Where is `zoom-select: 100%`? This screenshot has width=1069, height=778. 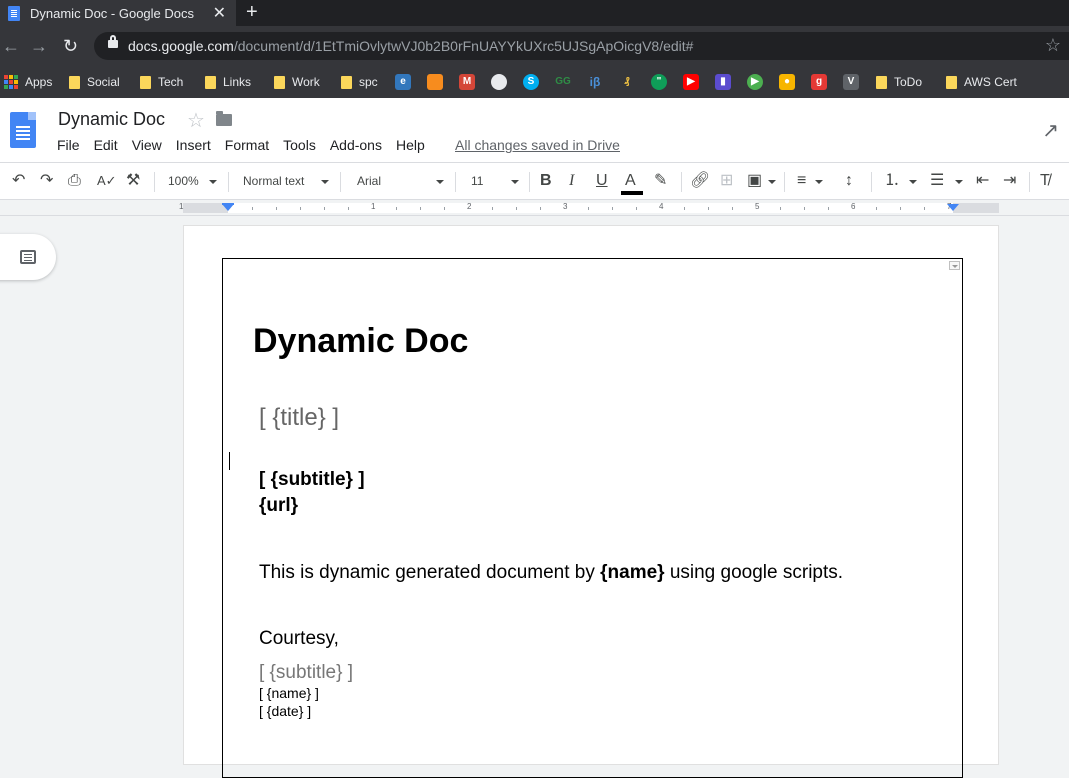
zoom-select: 100% is located at coordinates (183, 181).